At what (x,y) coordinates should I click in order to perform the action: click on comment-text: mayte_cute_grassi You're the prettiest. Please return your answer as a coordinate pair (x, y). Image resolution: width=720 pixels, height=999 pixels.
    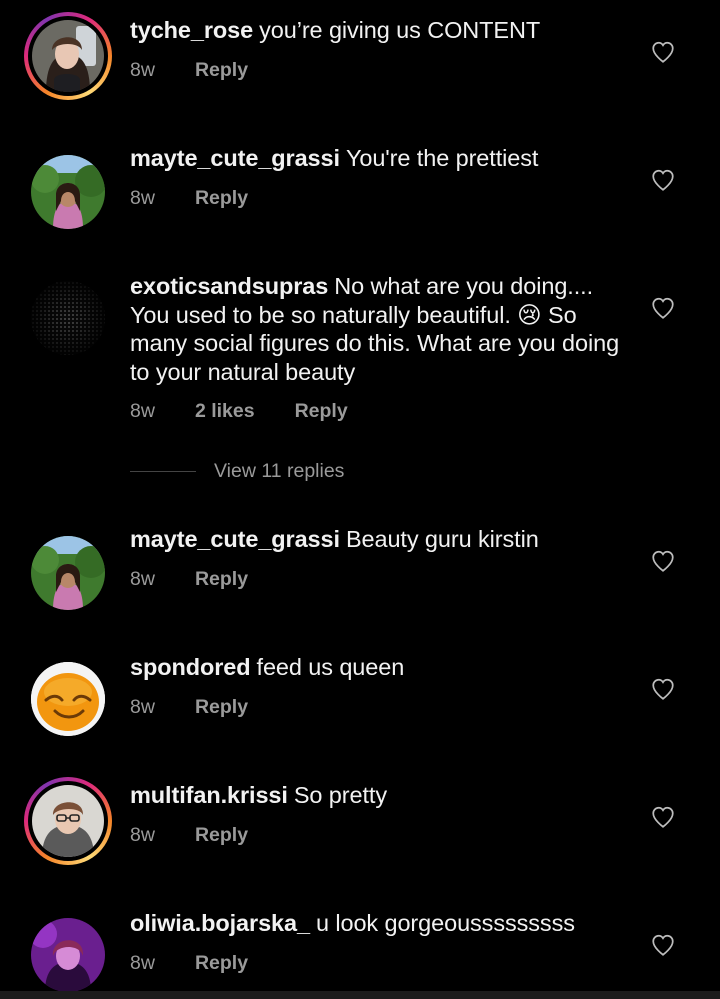
    Looking at the image, I should click on (375, 158).